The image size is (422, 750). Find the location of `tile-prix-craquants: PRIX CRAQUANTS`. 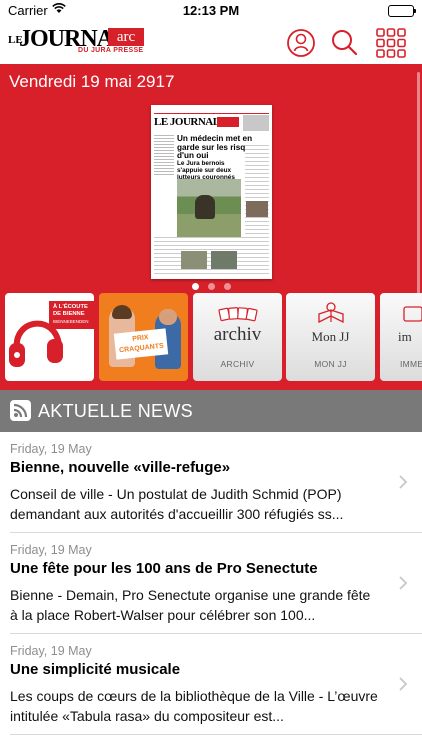

tile-prix-craquants: PRIX CRAQUANTS is located at coordinates (143, 337).